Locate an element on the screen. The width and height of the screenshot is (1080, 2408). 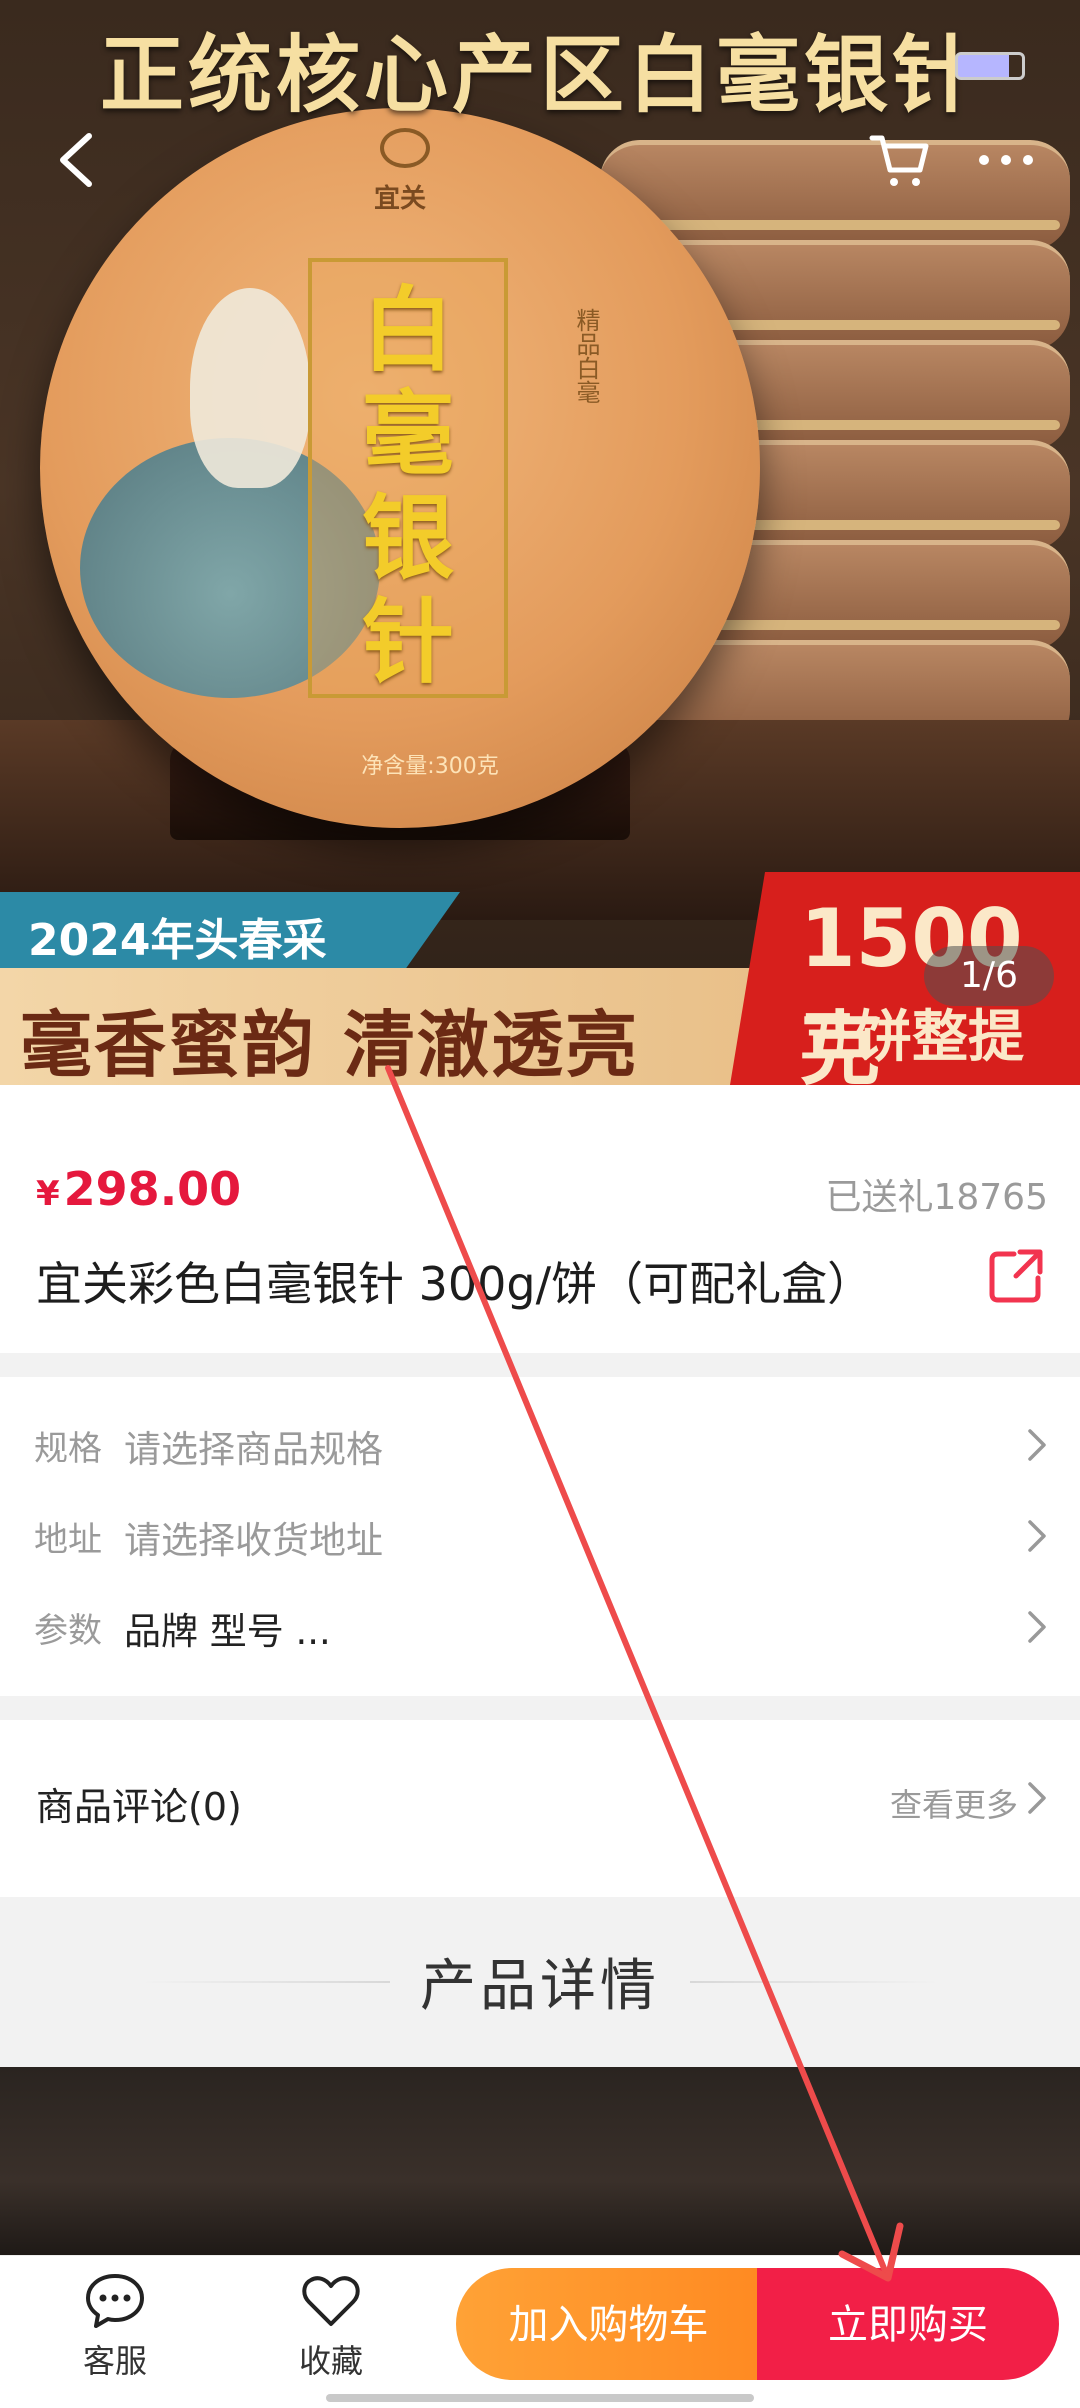
more-icon is located at coordinates (1006, 160).